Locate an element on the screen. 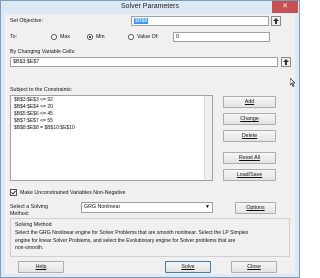 The height and width of the screenshot is (278, 320). solving-method-group-title: Solving Method is located at coordinates (33, 225).